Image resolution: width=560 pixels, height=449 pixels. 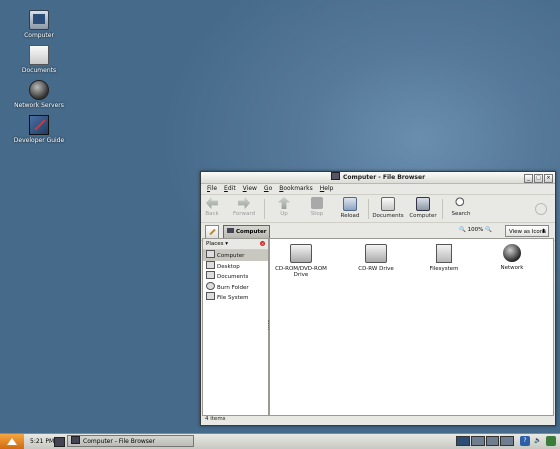 I want to click on help-icon: ?, so click(x=525, y=441).